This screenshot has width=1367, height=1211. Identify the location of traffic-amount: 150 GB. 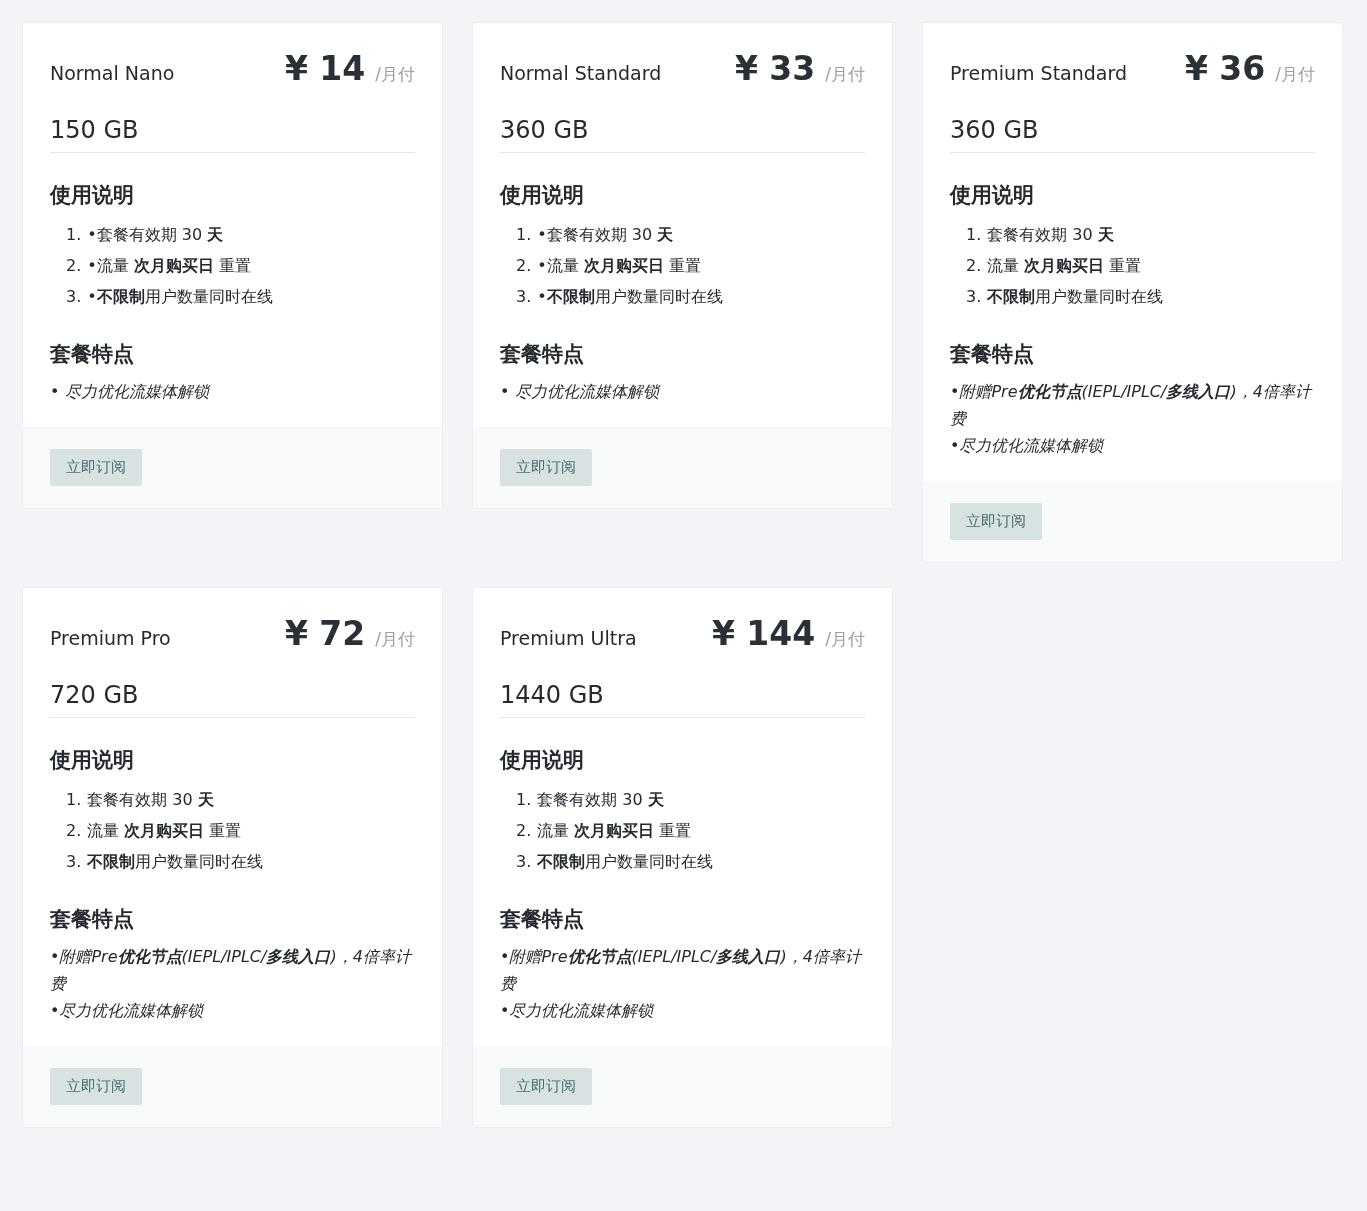
(232, 134).